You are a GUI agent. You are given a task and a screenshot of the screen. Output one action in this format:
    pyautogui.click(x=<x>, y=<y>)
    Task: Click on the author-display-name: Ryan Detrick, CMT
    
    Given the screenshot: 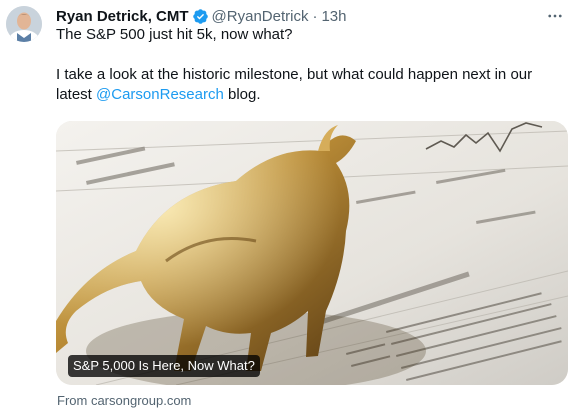 What is the action you would take?
    pyautogui.click(x=122, y=16)
    